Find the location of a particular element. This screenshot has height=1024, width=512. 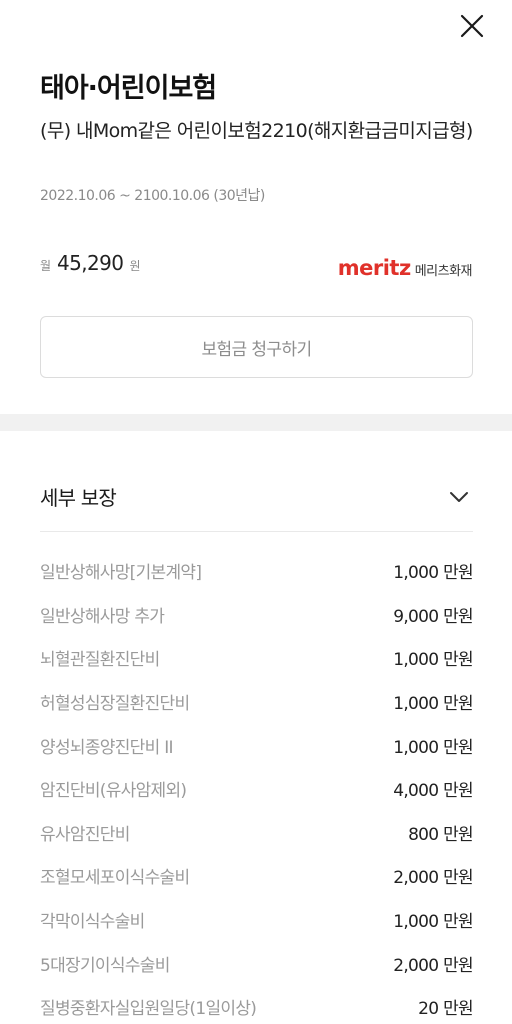

coverage-row: 조혈모세포이식수술비 2,000 만원 is located at coordinates (257, 876).